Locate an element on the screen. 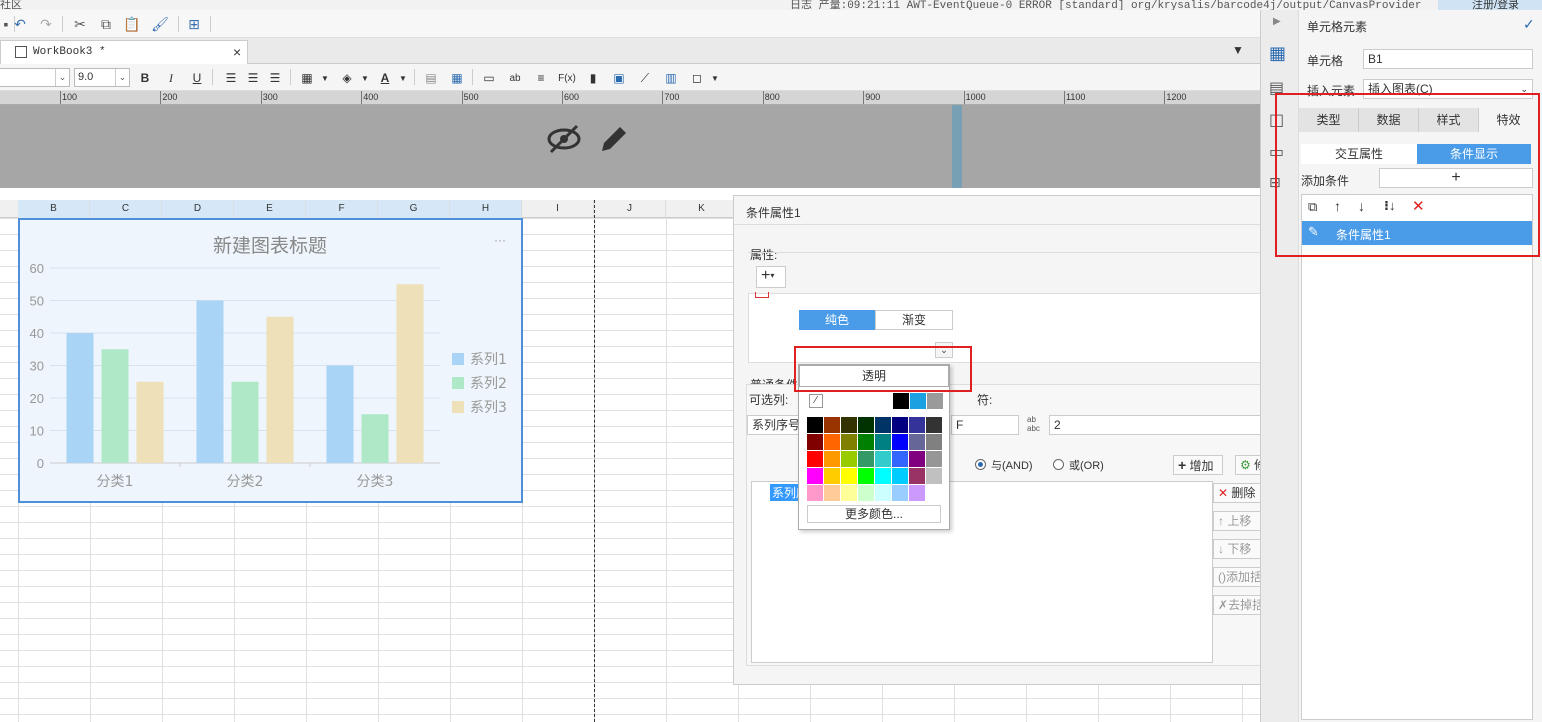 This screenshot has height=722, width=1542. collapse-arrow-icon: ▶ is located at coordinates (1277, 21).